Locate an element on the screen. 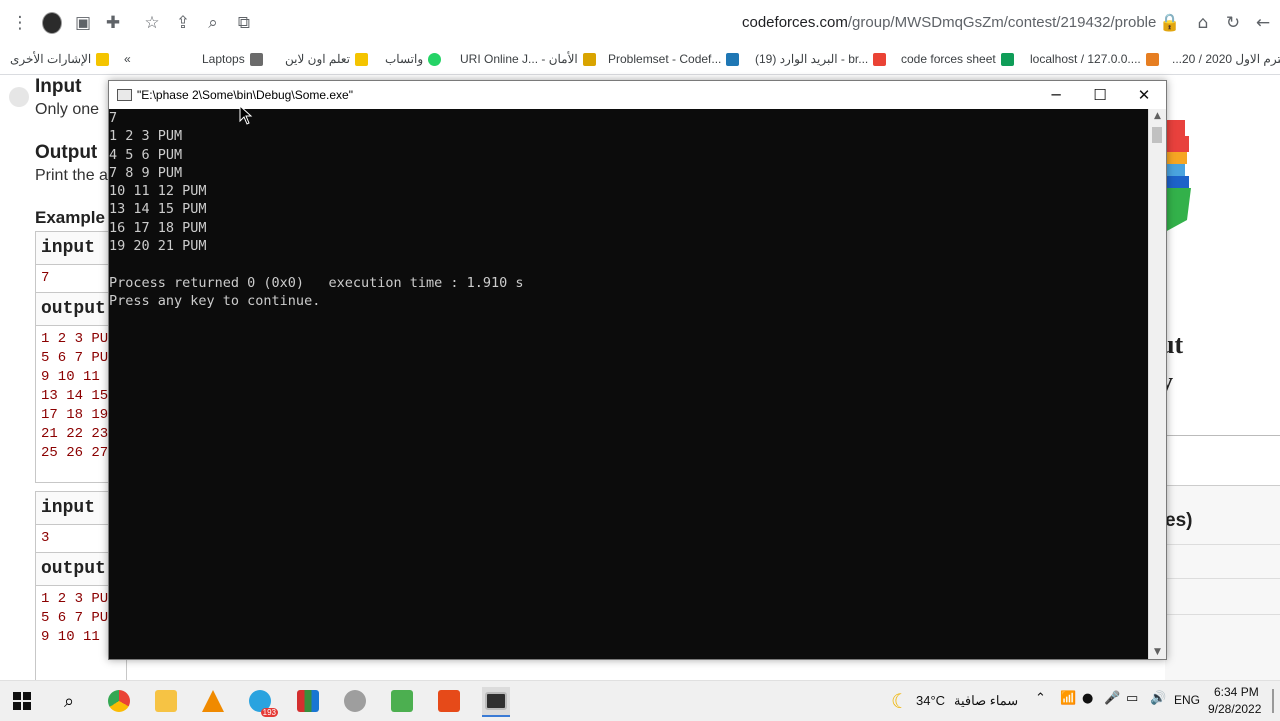 This screenshot has height=721, width=1280. sheets-icon is located at coordinates (1007, 59).